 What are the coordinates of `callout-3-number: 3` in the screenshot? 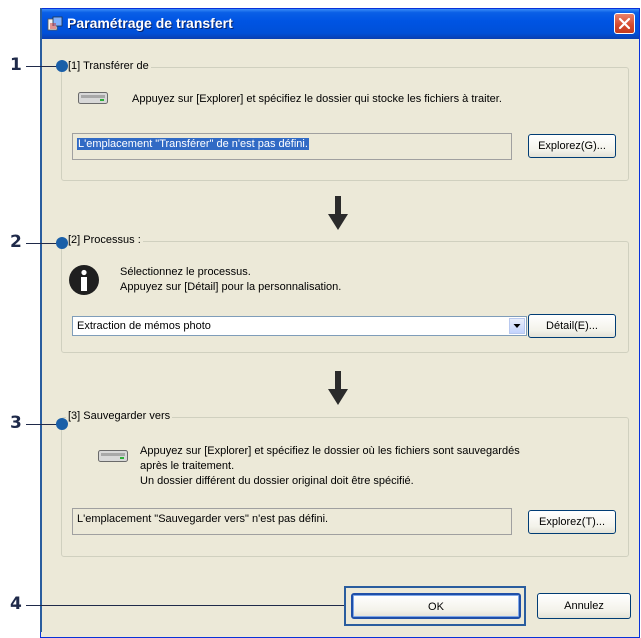 It's located at (16, 423).